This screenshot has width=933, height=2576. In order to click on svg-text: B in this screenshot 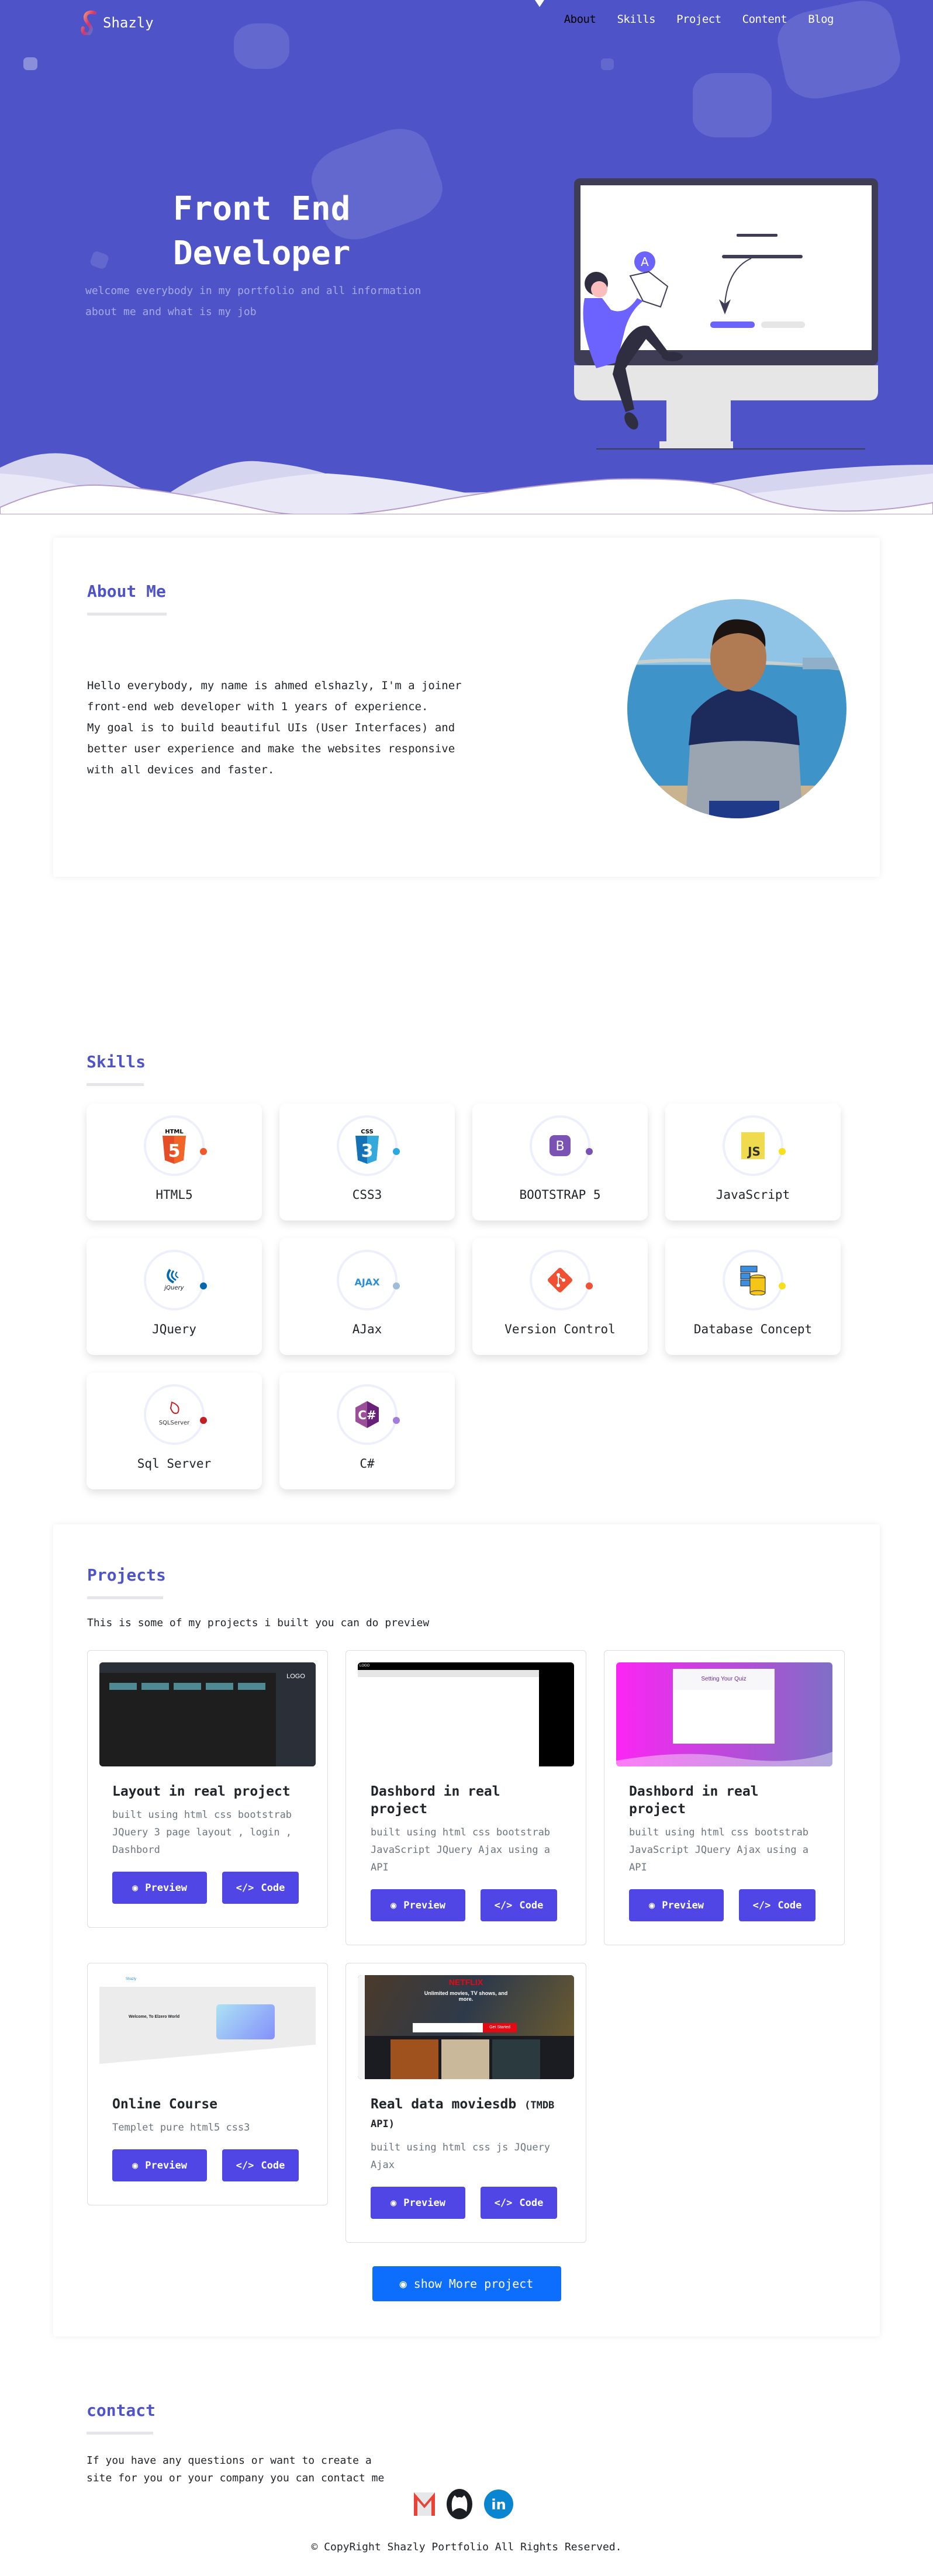, I will do `click(559, 1146)`.